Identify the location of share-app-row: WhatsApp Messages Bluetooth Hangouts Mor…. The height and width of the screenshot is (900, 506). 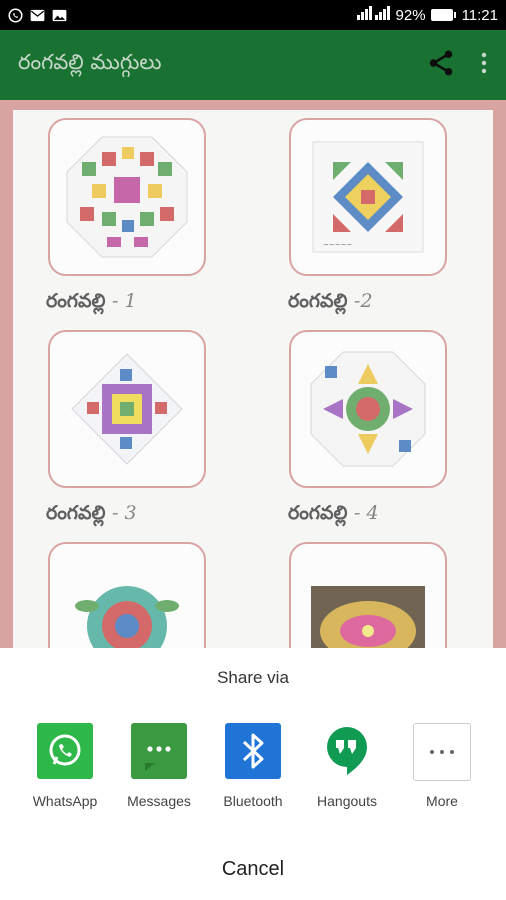
(253, 773).